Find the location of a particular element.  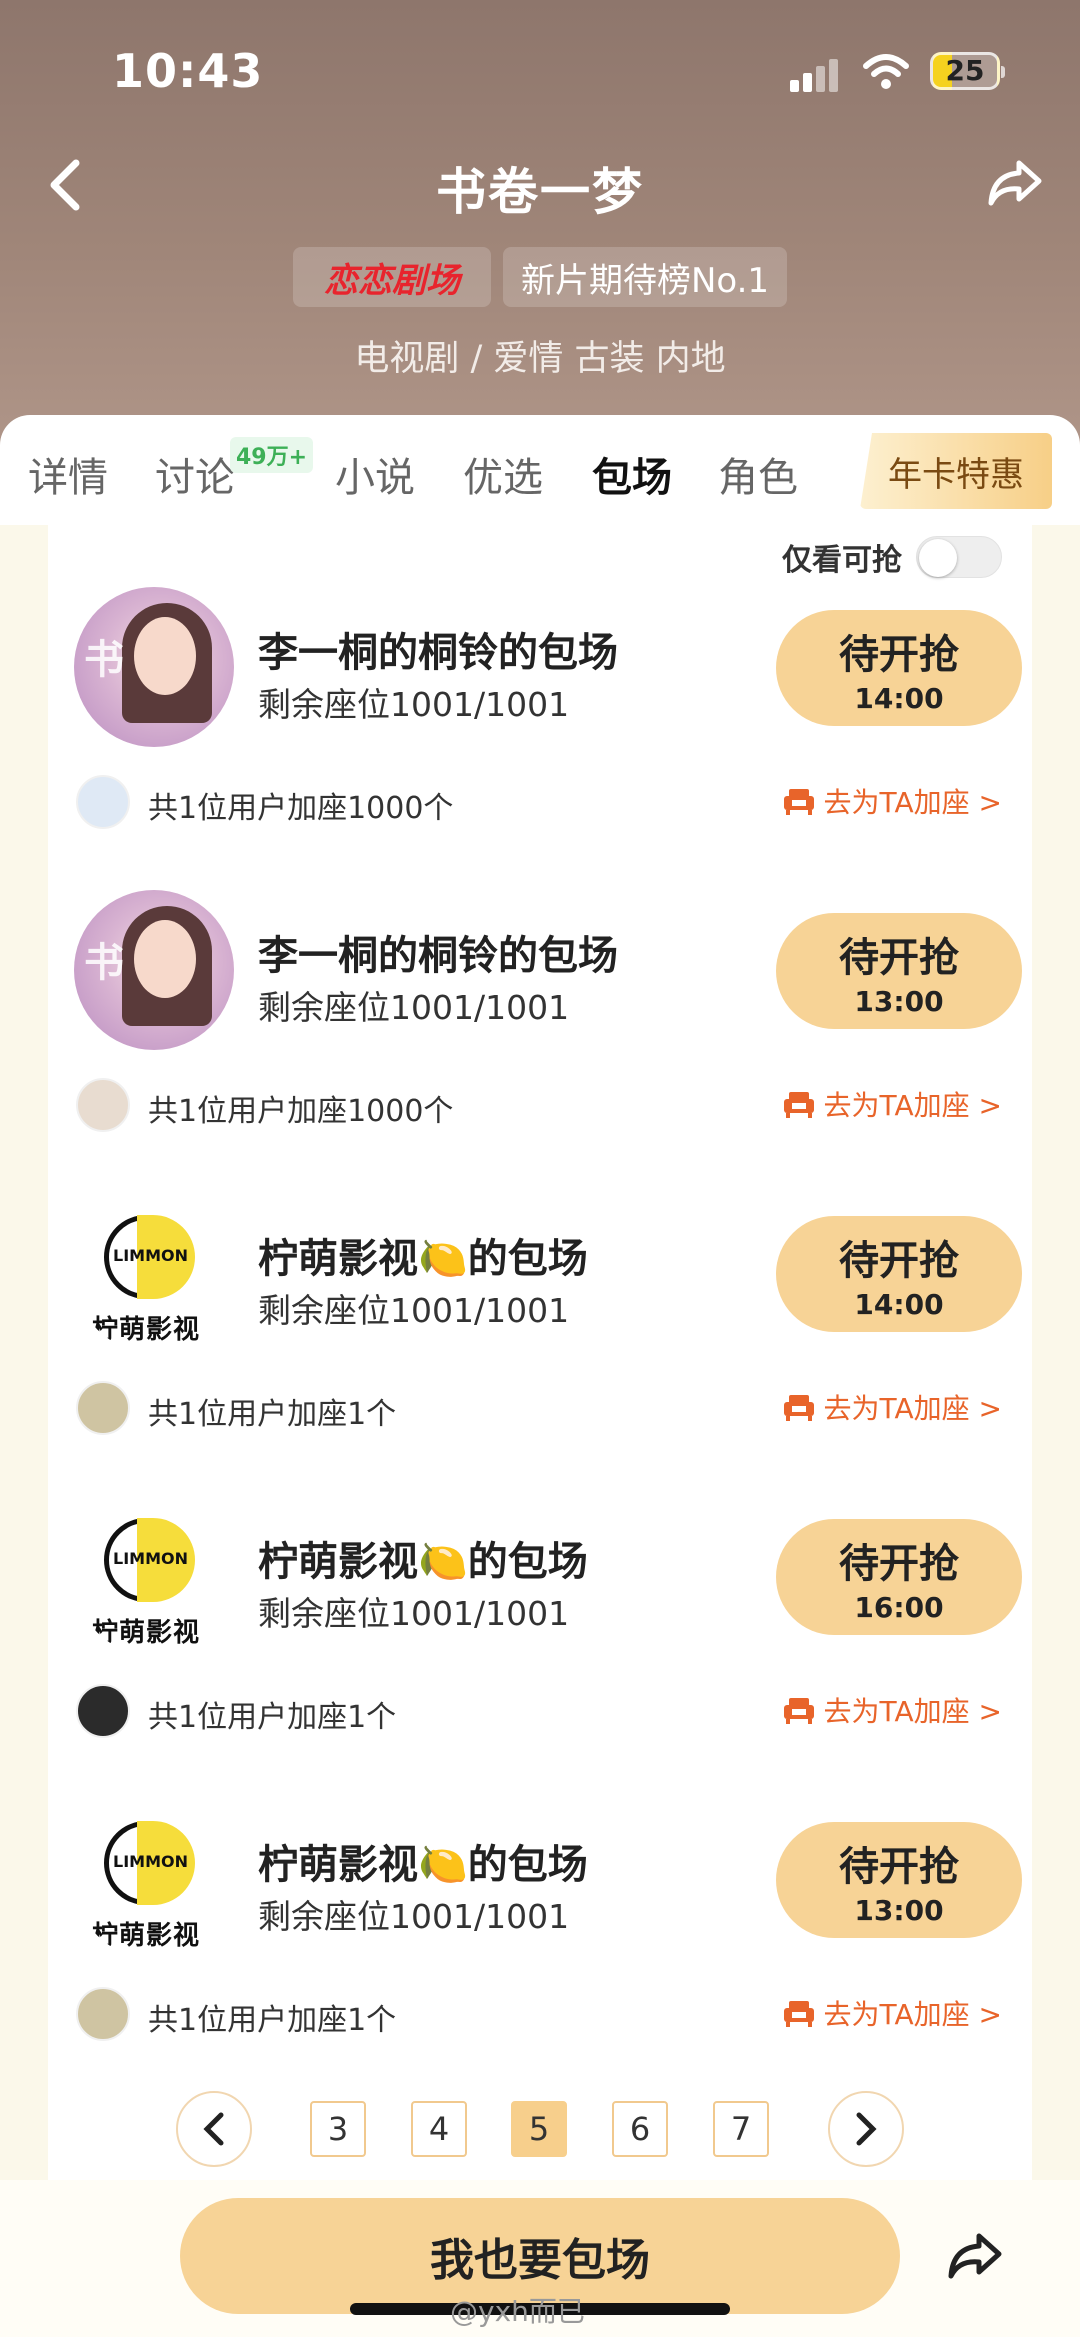

grab-time: 16:00 is located at coordinates (899, 1607).